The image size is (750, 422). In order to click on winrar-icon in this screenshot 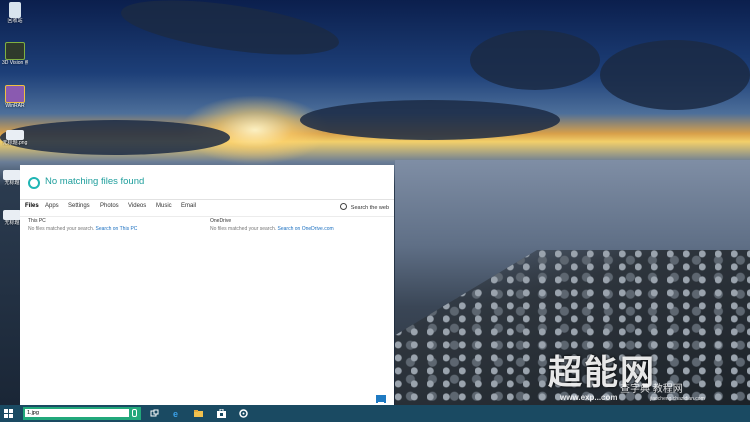, I will do `click(15, 94)`.